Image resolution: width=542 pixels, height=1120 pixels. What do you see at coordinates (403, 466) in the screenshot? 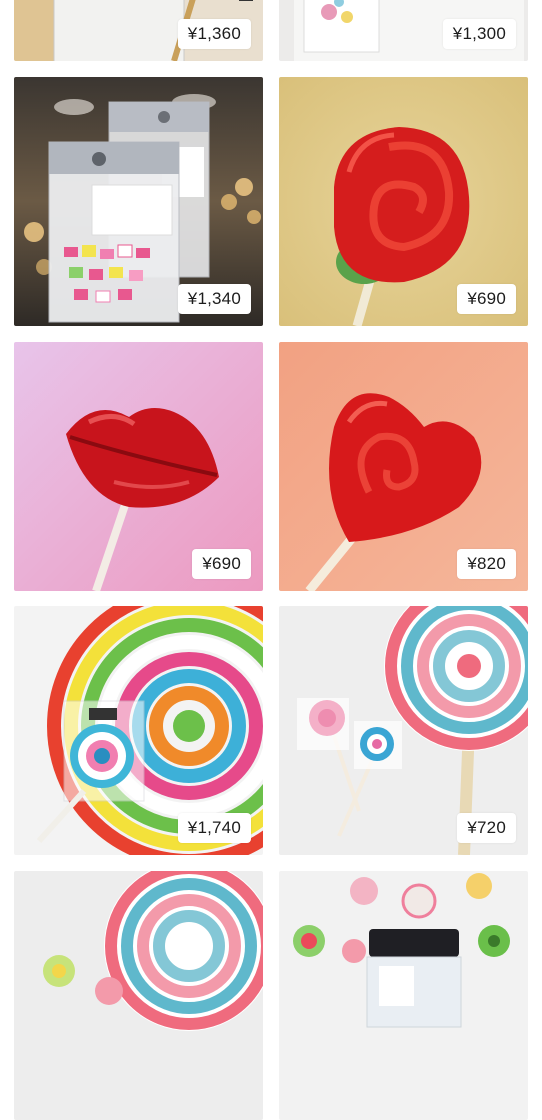
I see `product-card: ¥820` at bounding box center [403, 466].